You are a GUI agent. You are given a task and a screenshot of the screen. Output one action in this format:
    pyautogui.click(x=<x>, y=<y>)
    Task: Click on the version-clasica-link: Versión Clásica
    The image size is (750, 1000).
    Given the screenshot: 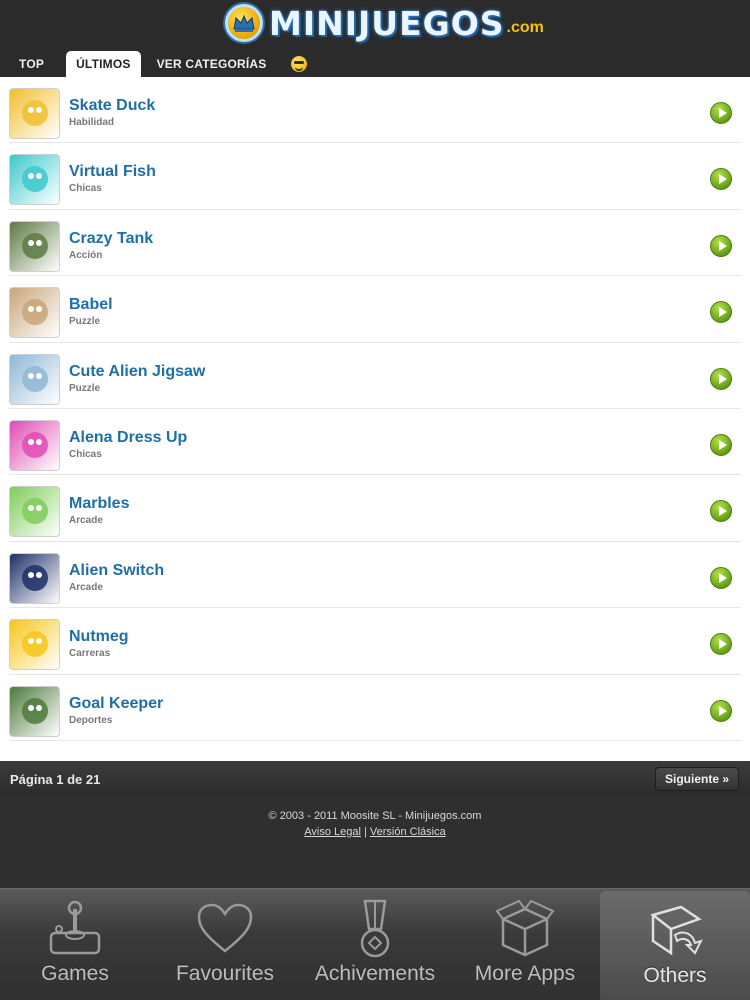 What is the action you would take?
    pyautogui.click(x=408, y=832)
    